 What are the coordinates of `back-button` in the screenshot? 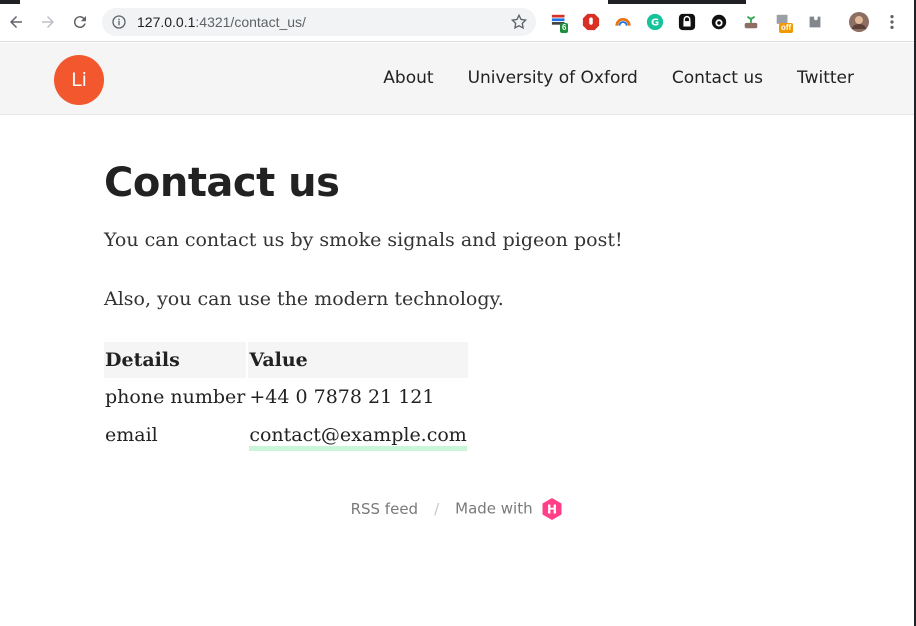 It's located at (16, 22).